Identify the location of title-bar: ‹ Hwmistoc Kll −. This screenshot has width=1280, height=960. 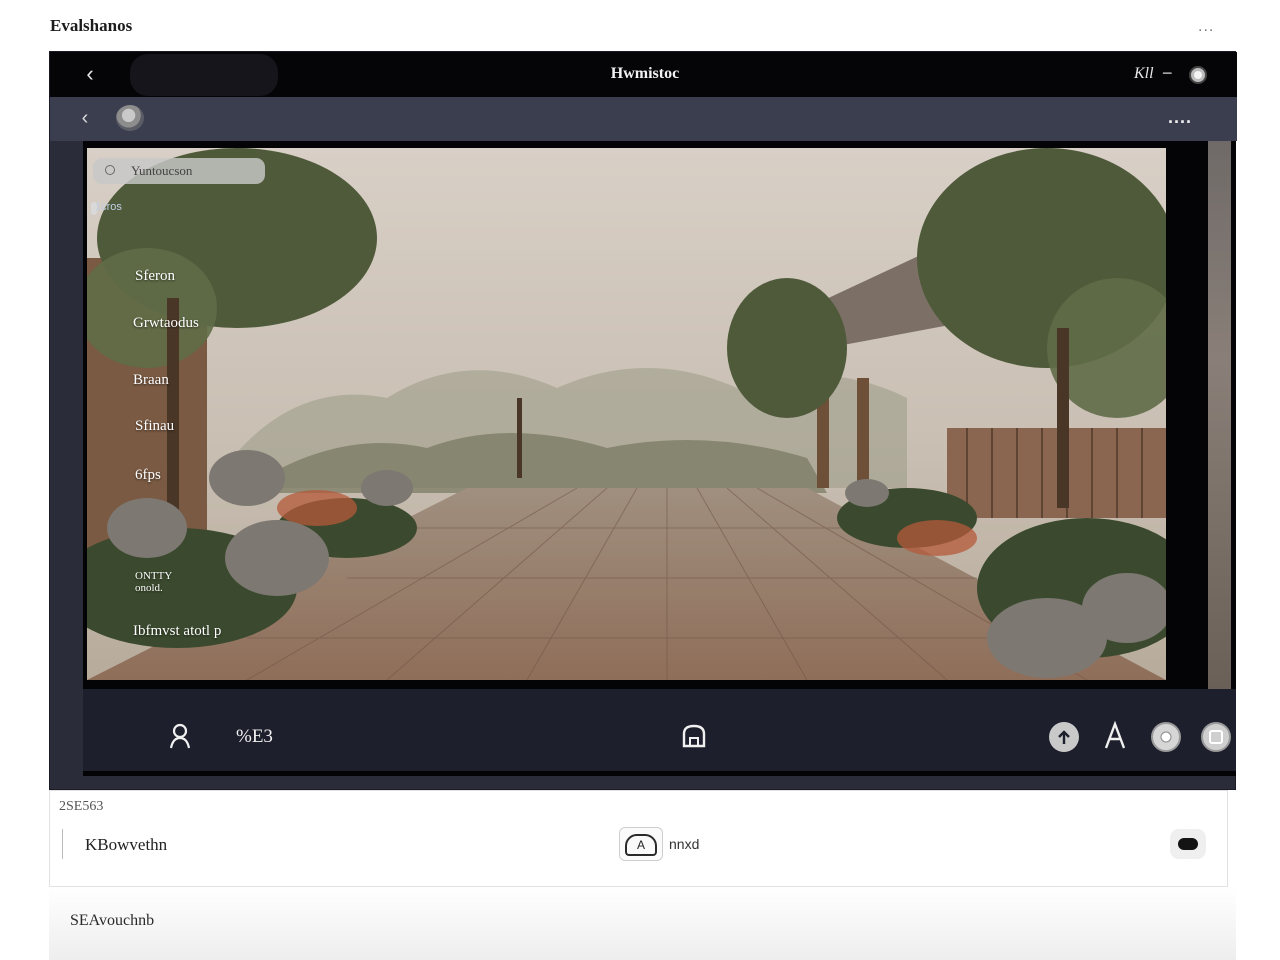
(643, 74).